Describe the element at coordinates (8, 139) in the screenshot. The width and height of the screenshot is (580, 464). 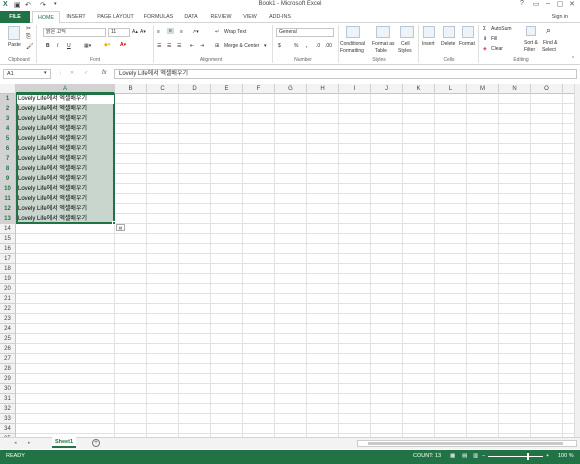
I see `row-header-5: 5` at that location.